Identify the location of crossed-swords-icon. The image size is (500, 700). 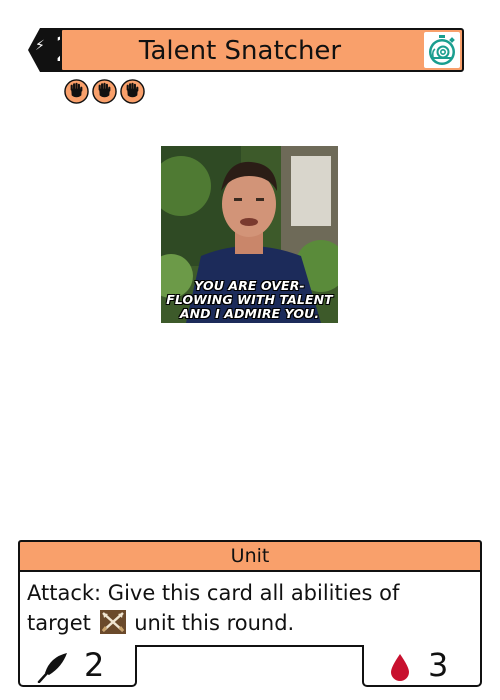
(112, 622).